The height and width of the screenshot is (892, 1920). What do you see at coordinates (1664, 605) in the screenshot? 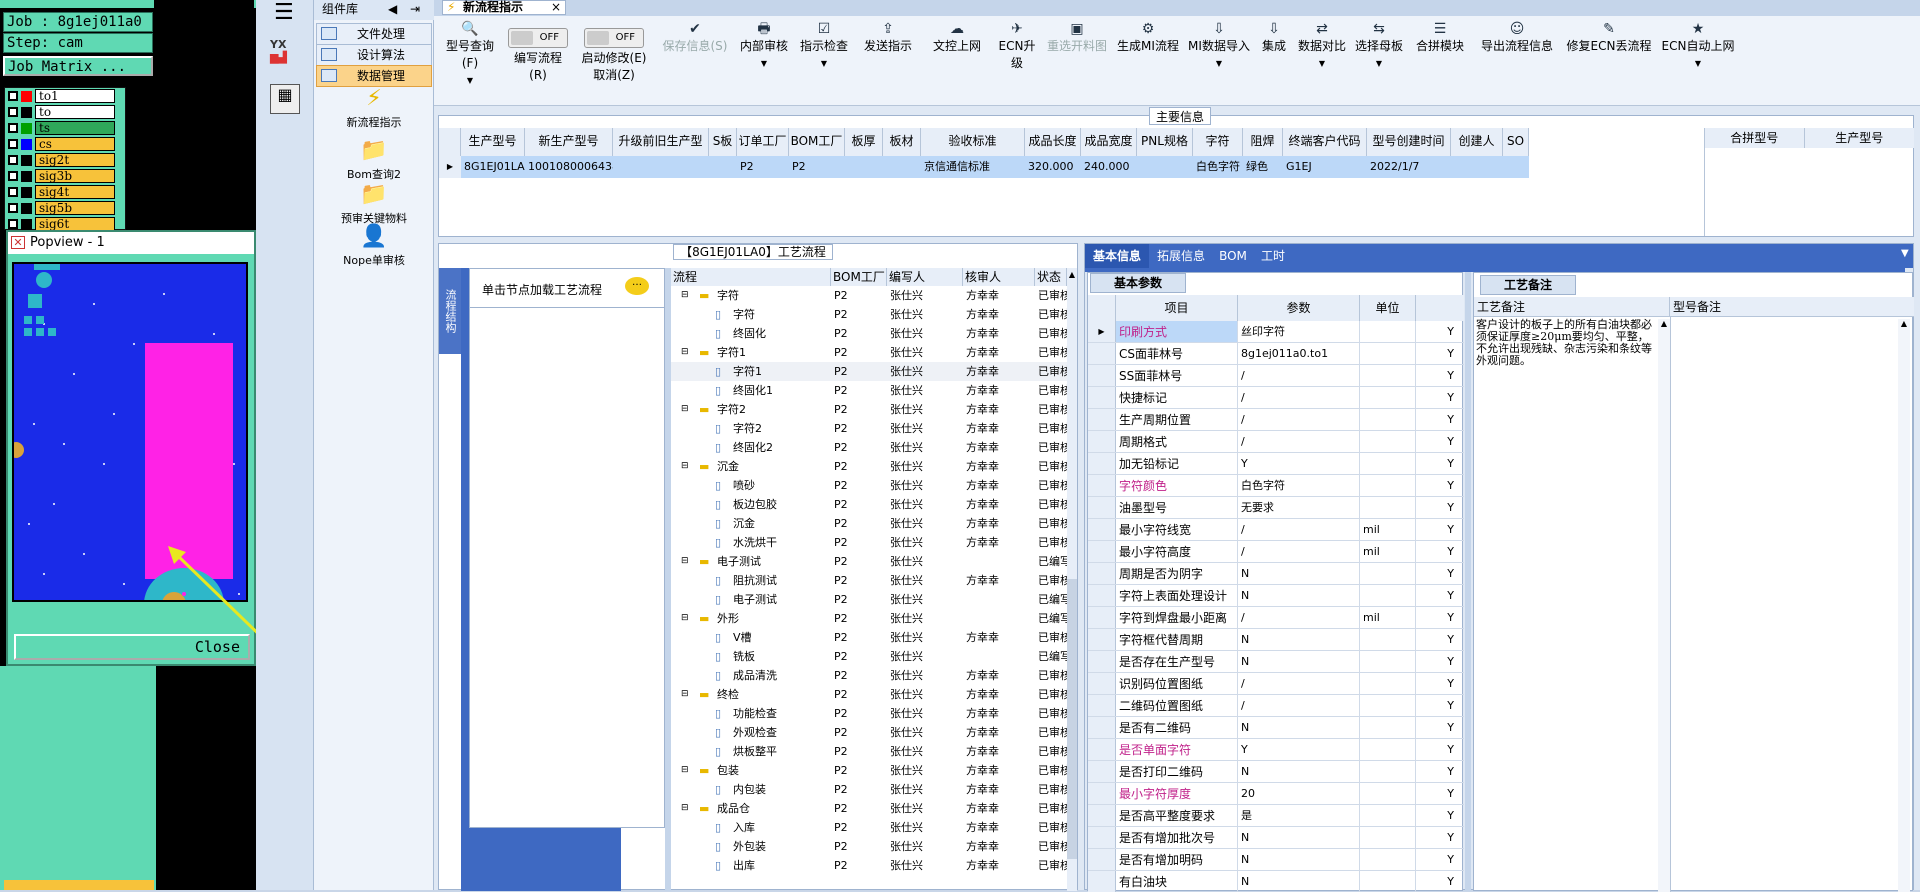
I see `remark-scrollbar: ▲` at bounding box center [1664, 605].